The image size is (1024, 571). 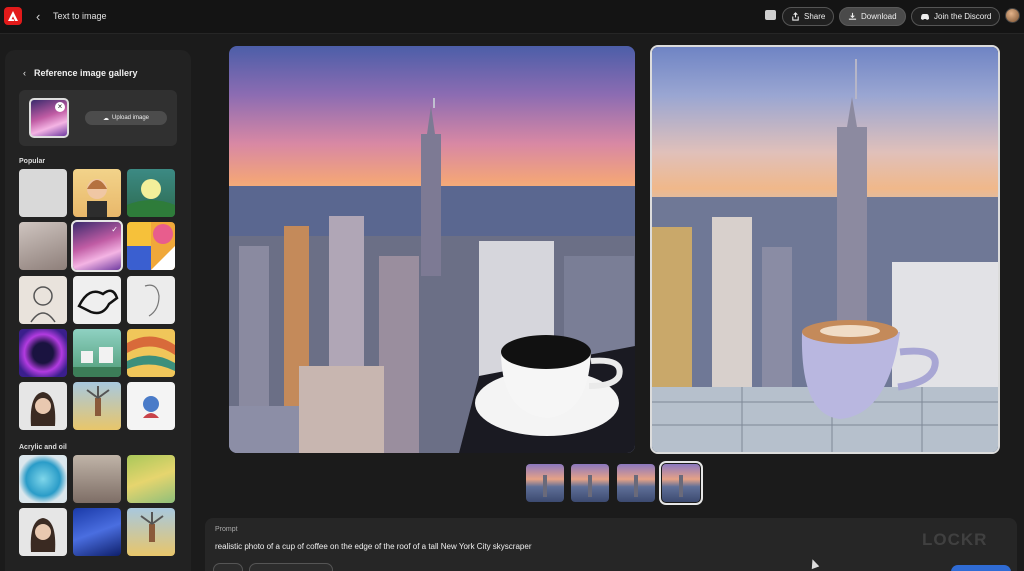 What do you see at coordinates (963, 16) in the screenshot?
I see `discord-label: Join the Discord` at bounding box center [963, 16].